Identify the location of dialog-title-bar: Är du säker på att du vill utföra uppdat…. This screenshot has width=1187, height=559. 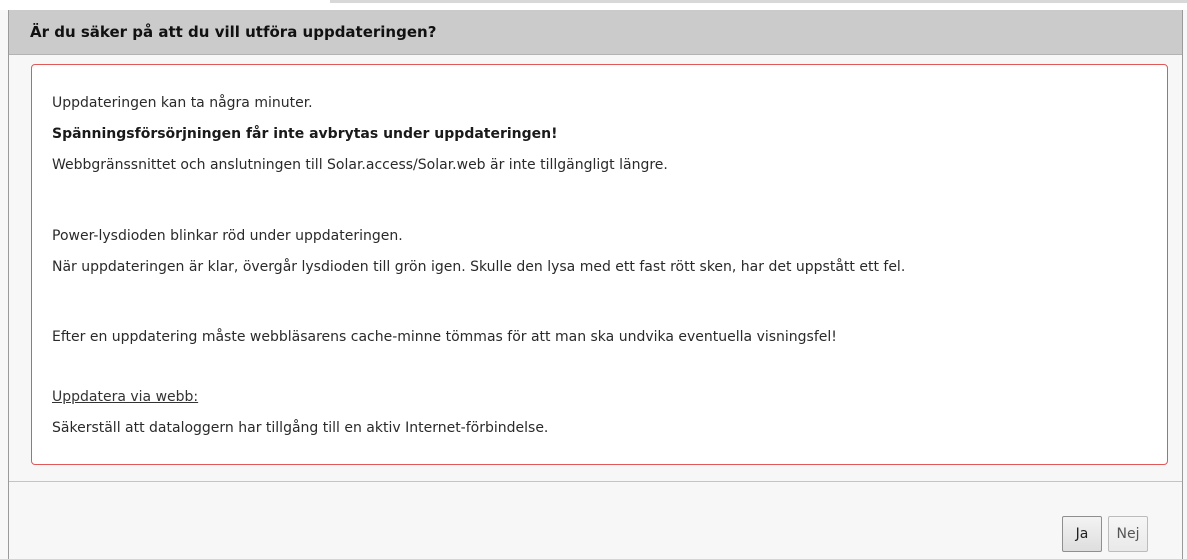
(595, 32).